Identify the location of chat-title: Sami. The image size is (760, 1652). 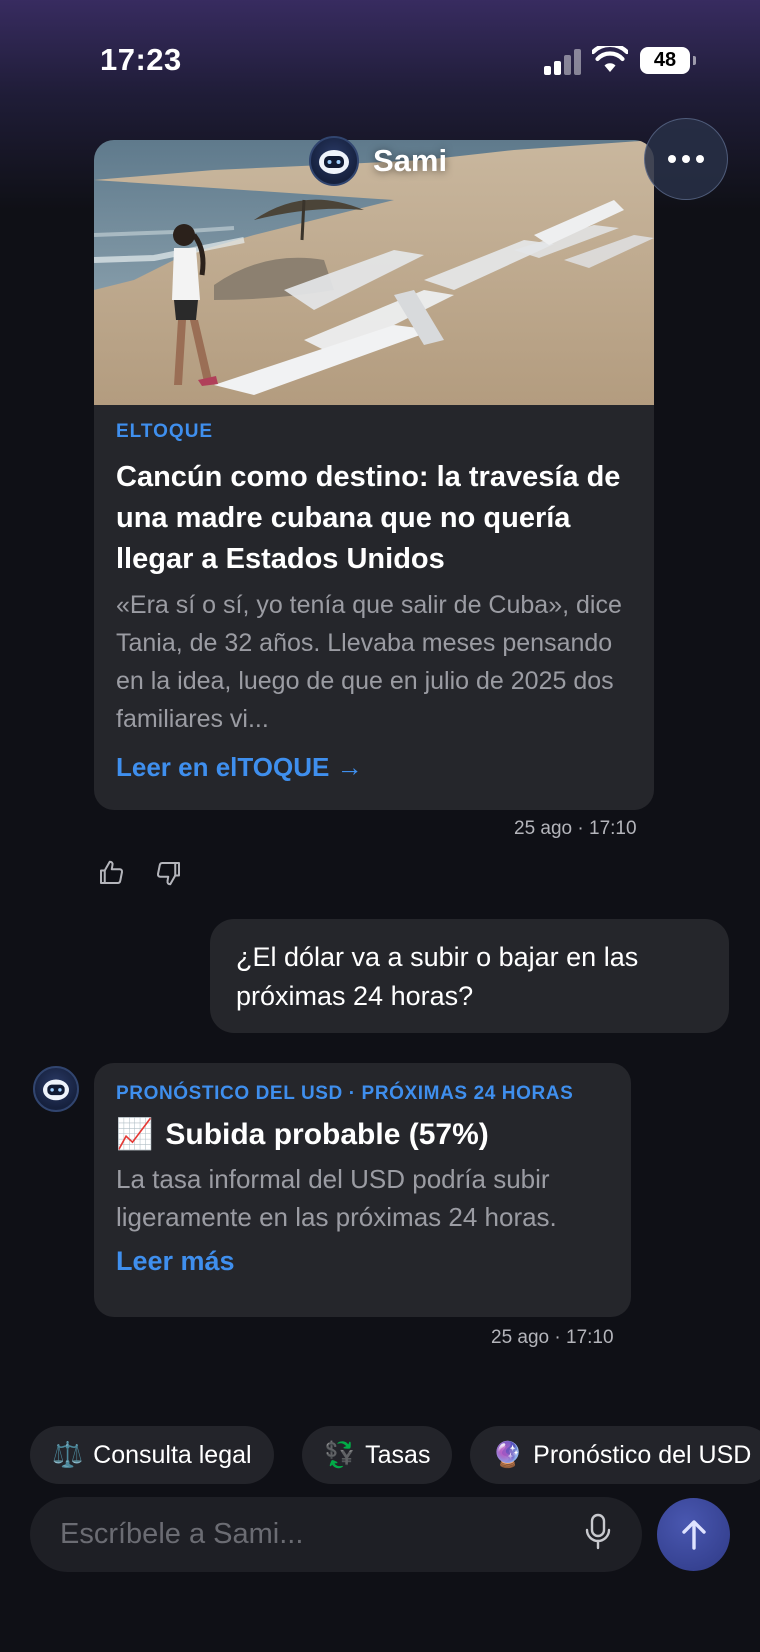
(410, 160).